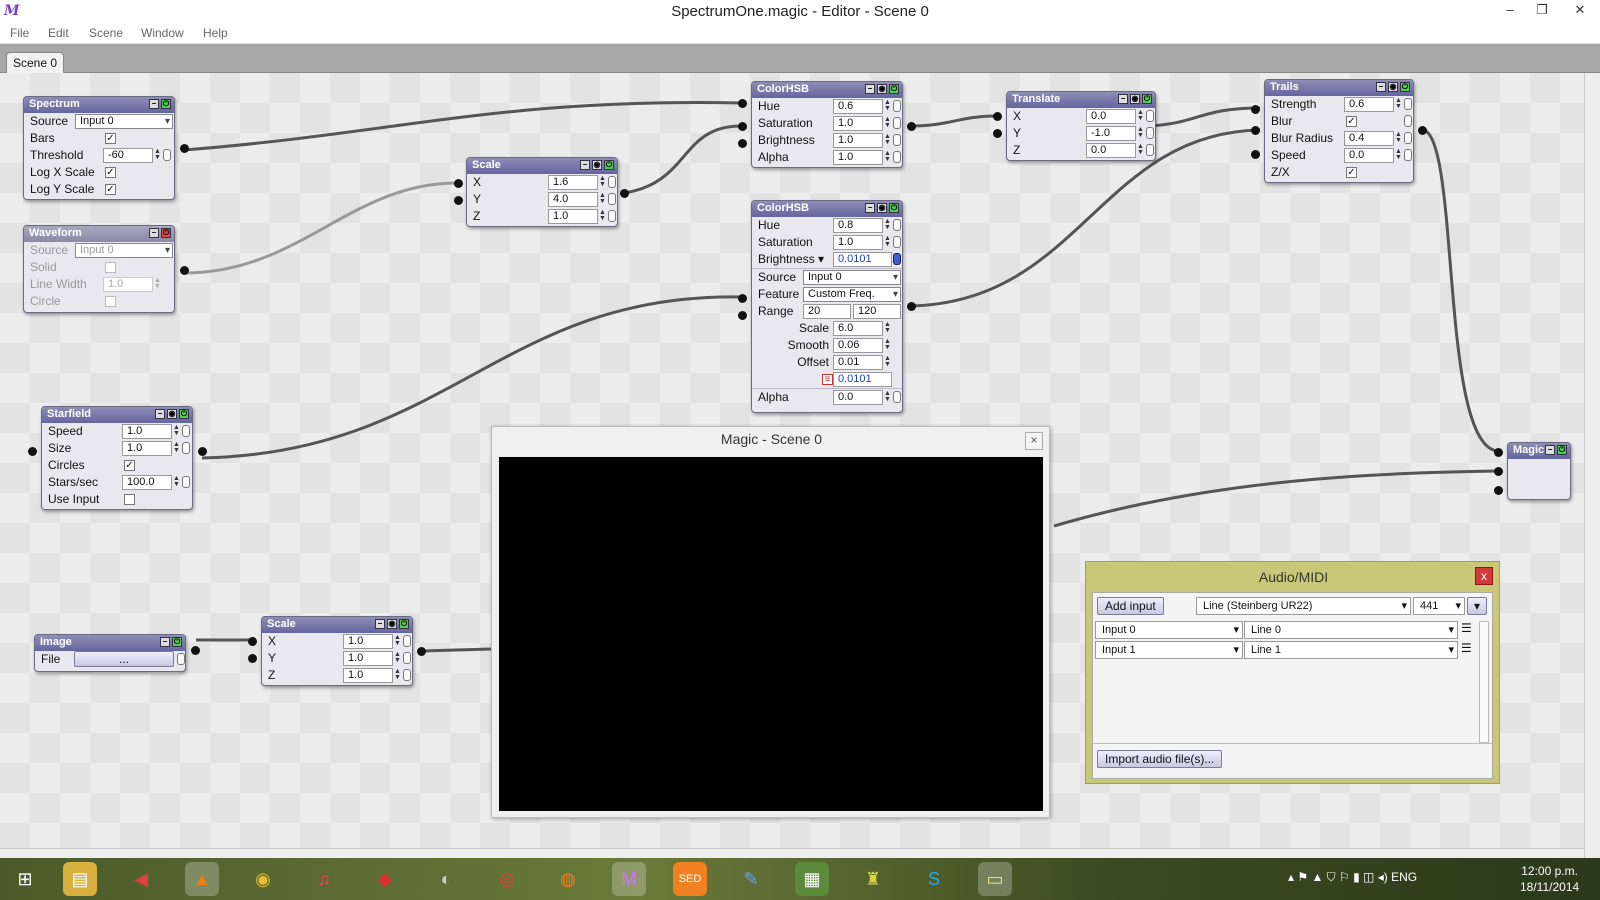 The height and width of the screenshot is (900, 1600). What do you see at coordinates (184, 270) in the screenshot?
I see `waveform-output-port` at bounding box center [184, 270].